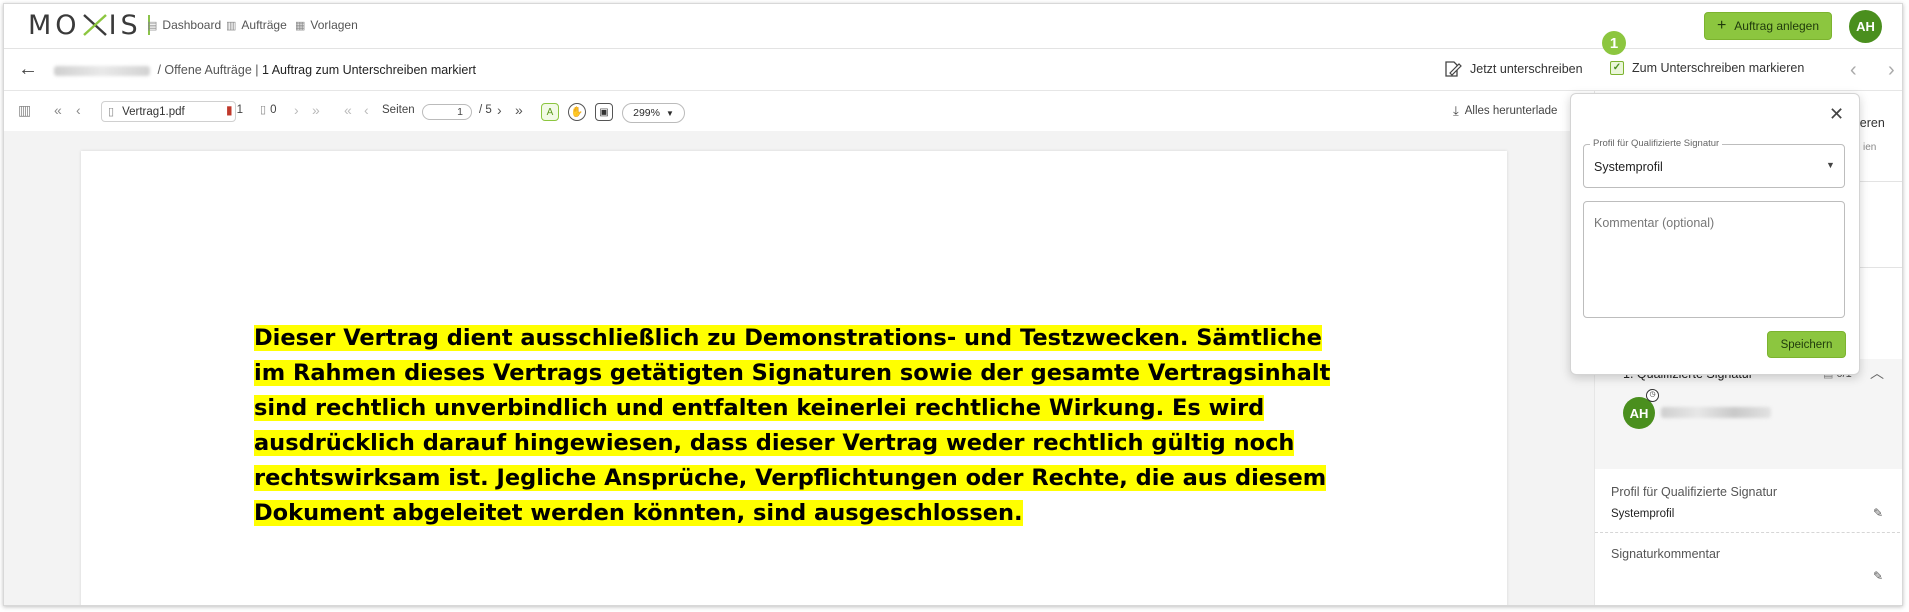  I want to click on document-icon: ▥, so click(231, 25).